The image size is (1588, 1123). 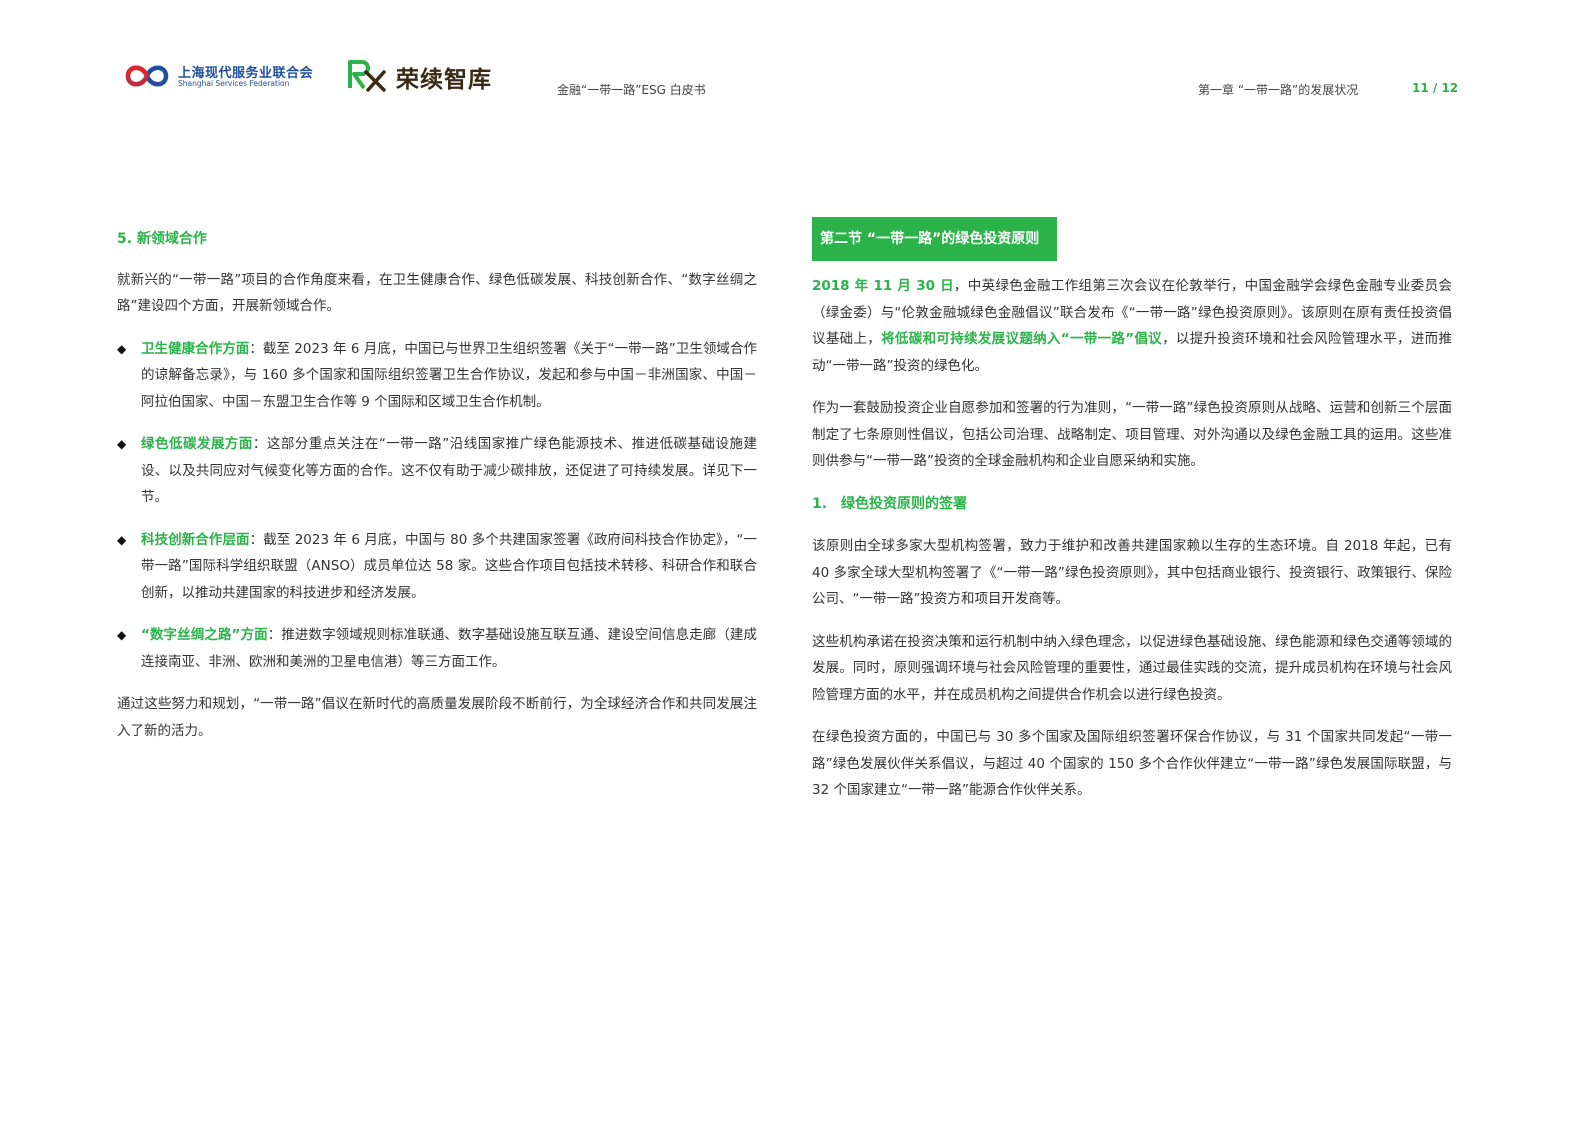 I want to click on subheading-signing: 1. 绿色投资原则的签署, so click(x=890, y=503).